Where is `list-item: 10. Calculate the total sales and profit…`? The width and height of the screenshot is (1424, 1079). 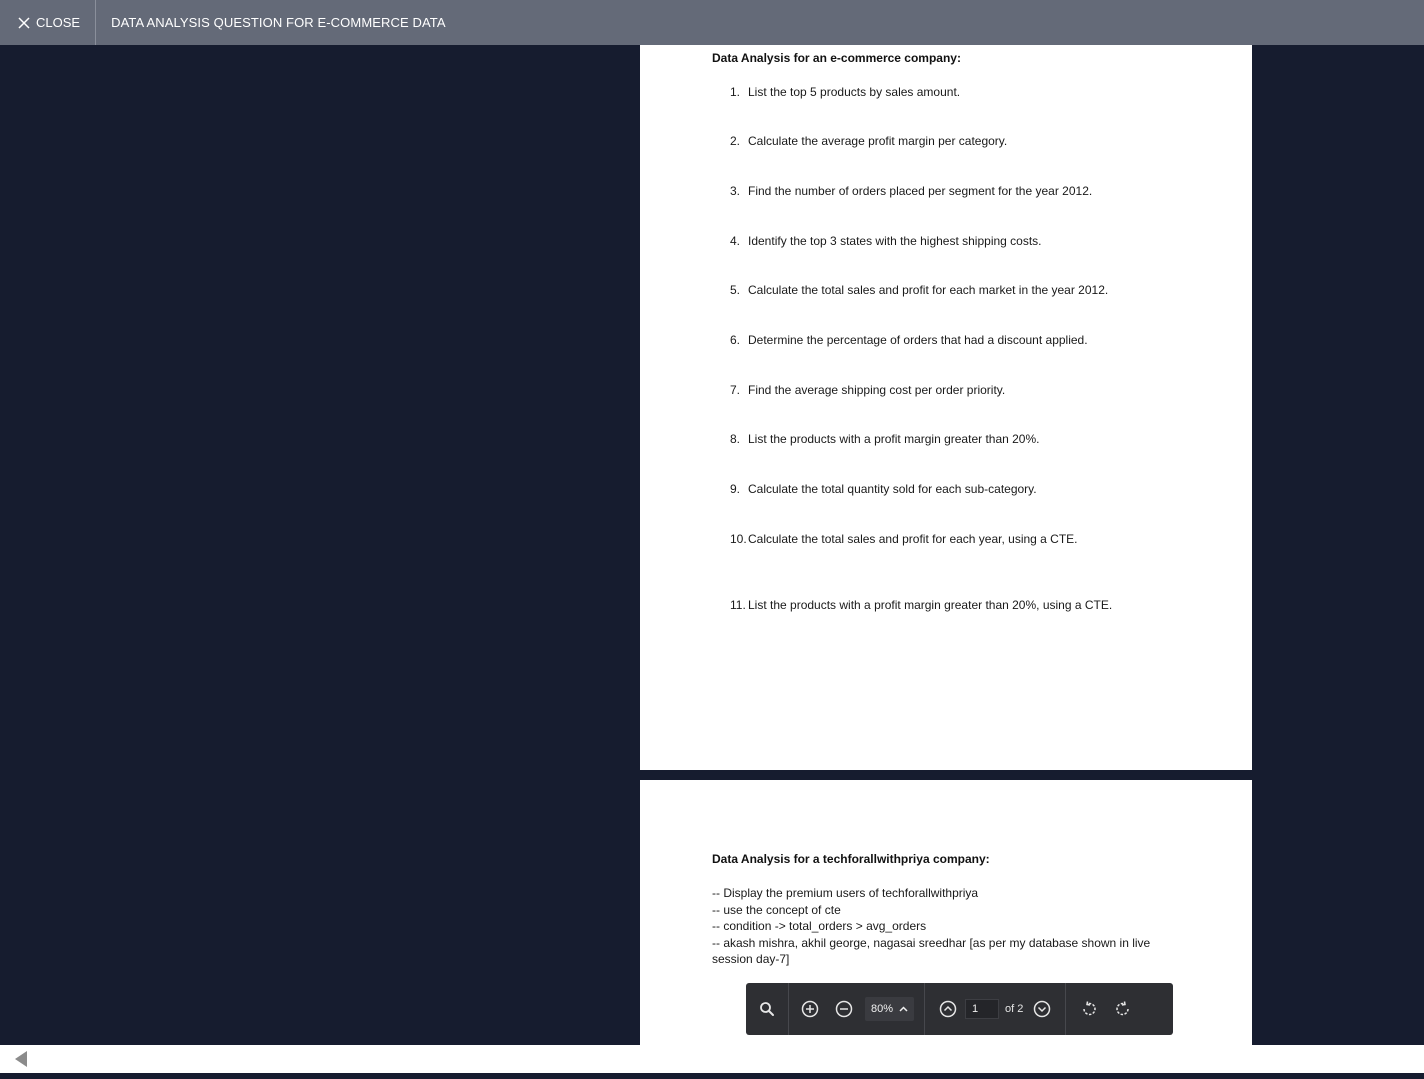
list-item: 10. Calculate the total sales and profit… is located at coordinates (904, 539).